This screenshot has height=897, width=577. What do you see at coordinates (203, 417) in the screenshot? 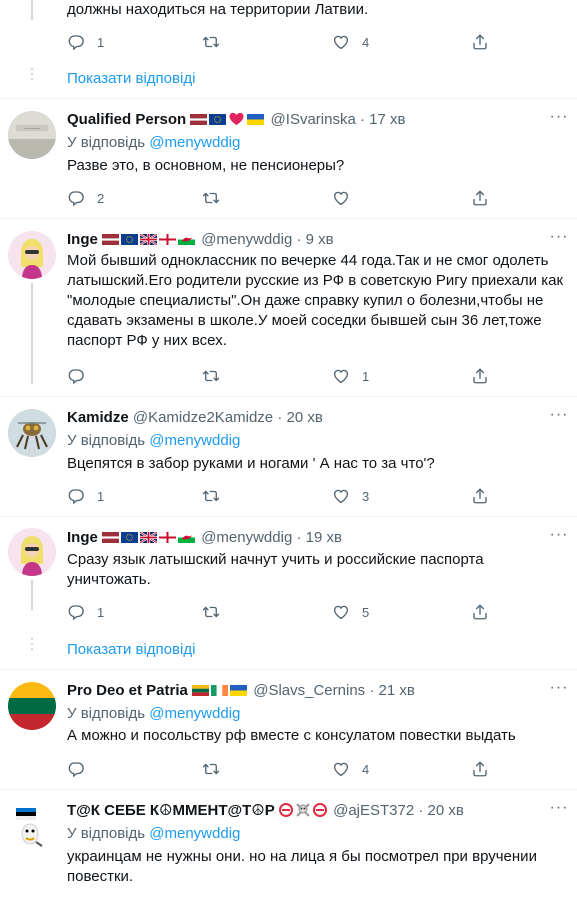
I see `user-handle: @Kamidze2Kamidze` at bounding box center [203, 417].